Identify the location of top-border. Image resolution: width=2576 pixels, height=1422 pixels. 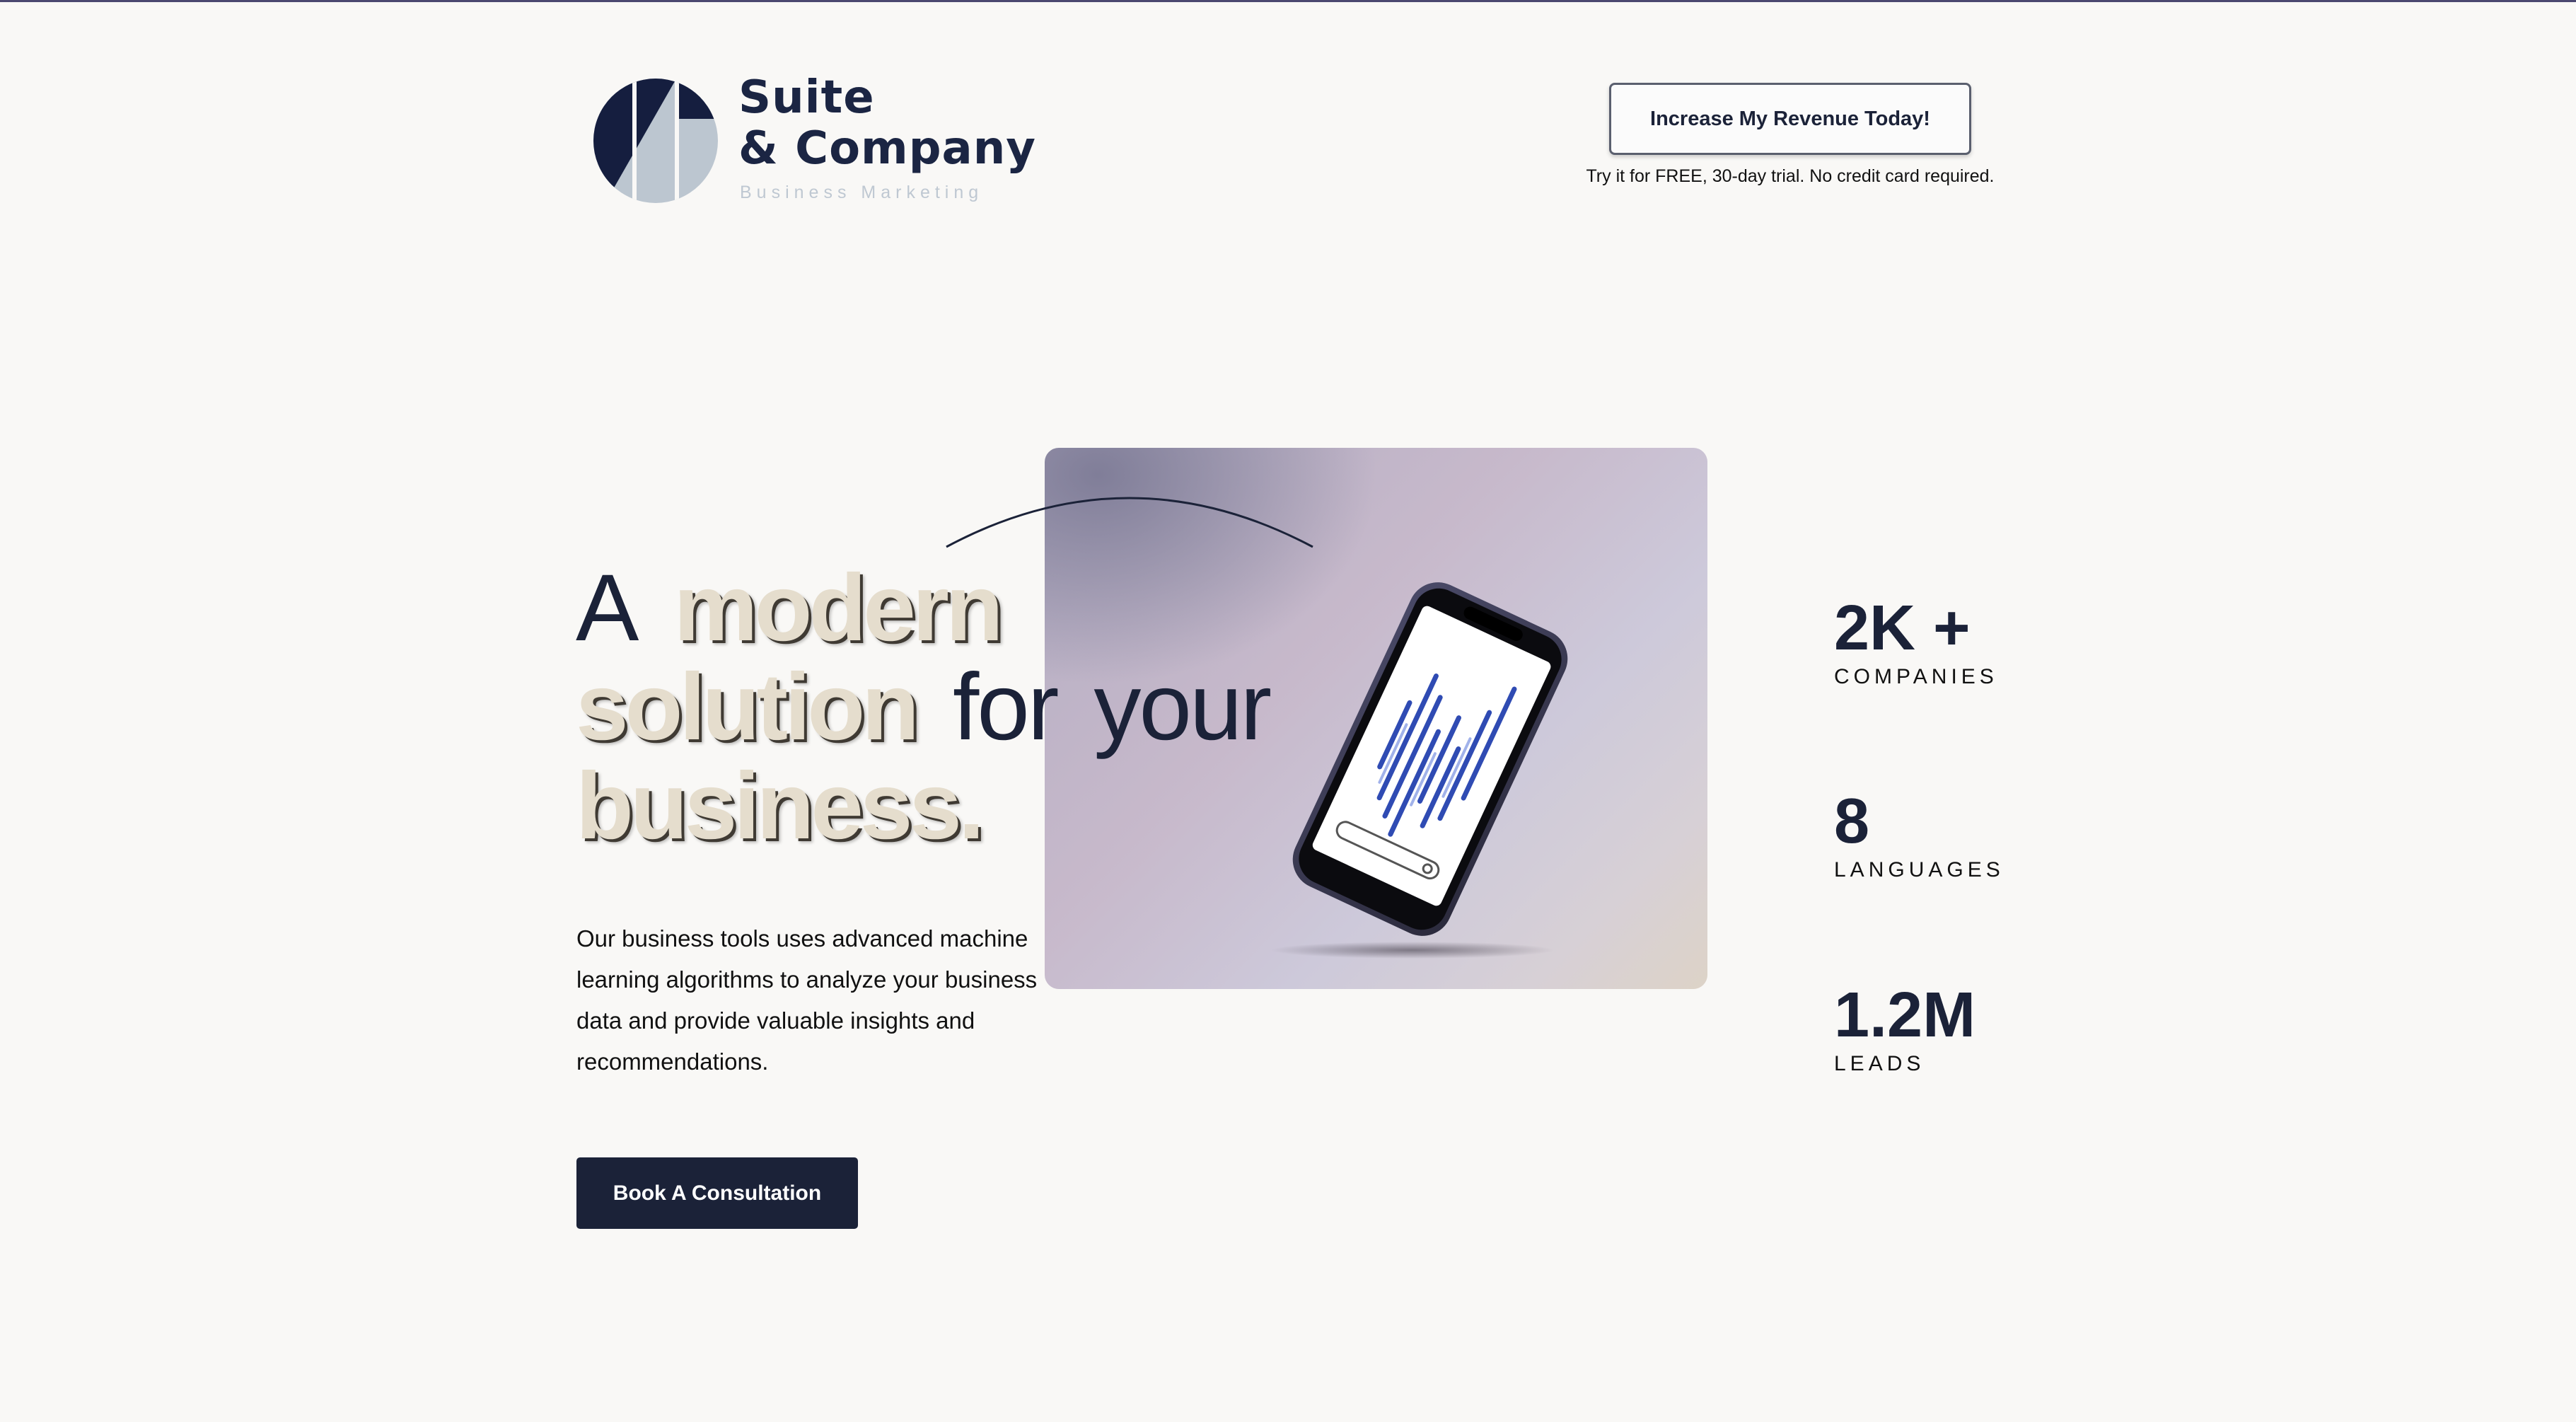
(1288, 1).